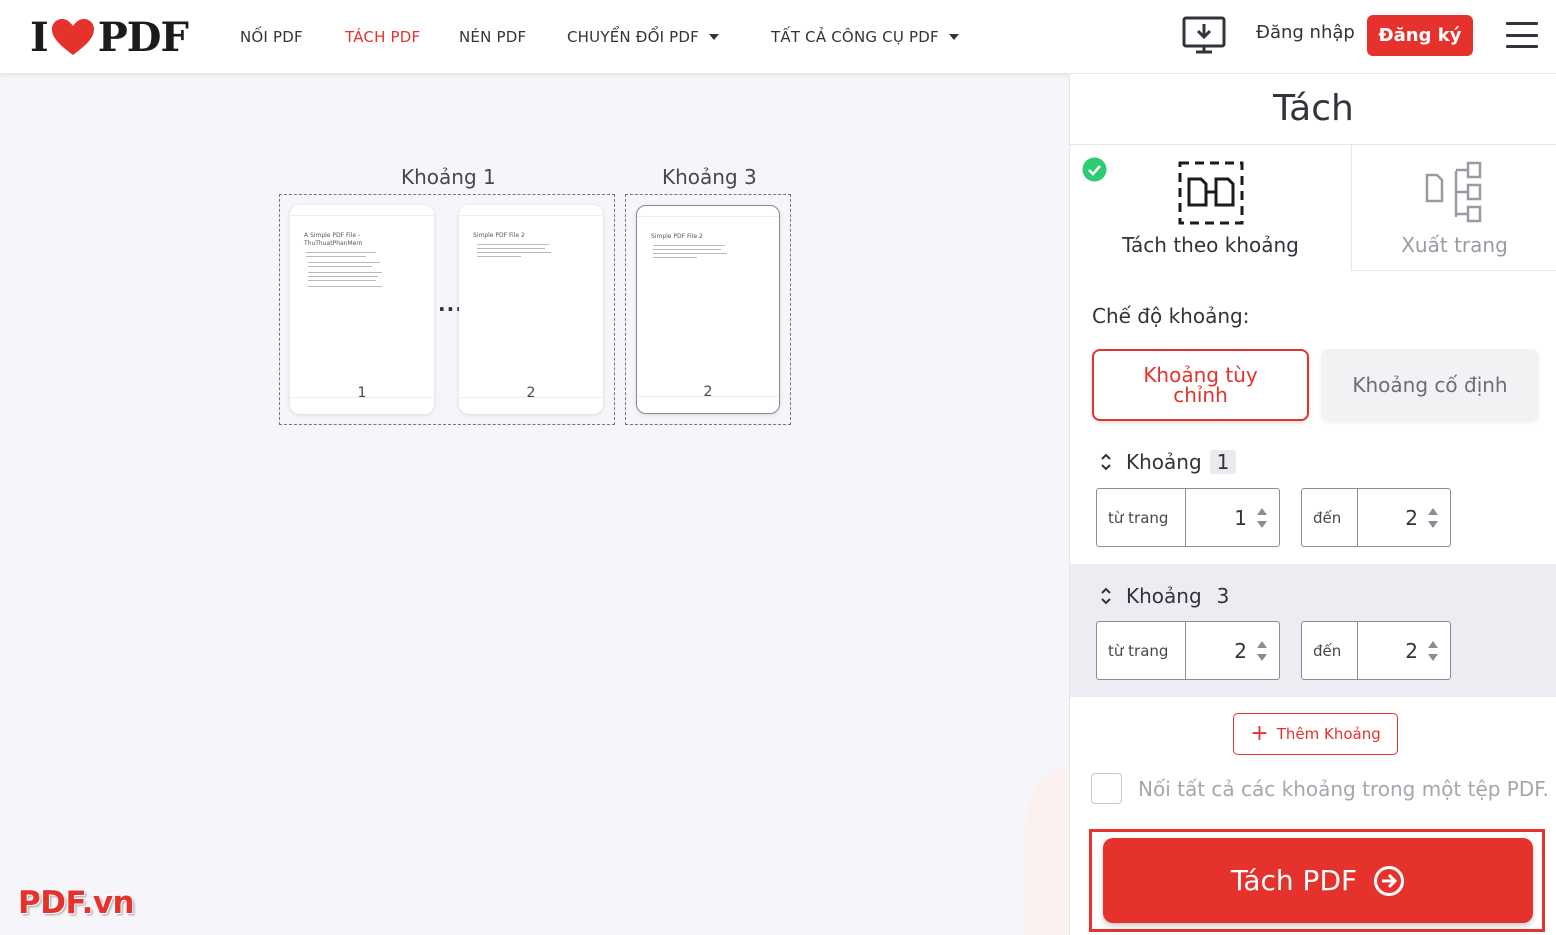  What do you see at coordinates (865, 37) in the screenshot?
I see `nav-all-tools: TẤT CẢ CÔNG CỤ PDF` at bounding box center [865, 37].